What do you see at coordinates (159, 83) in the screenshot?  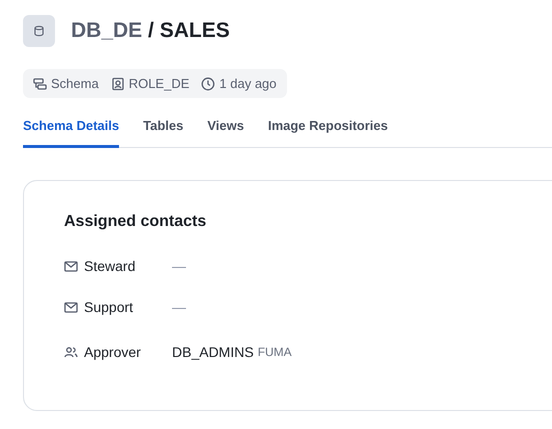 I see `metadata-label: ROLE_DE` at bounding box center [159, 83].